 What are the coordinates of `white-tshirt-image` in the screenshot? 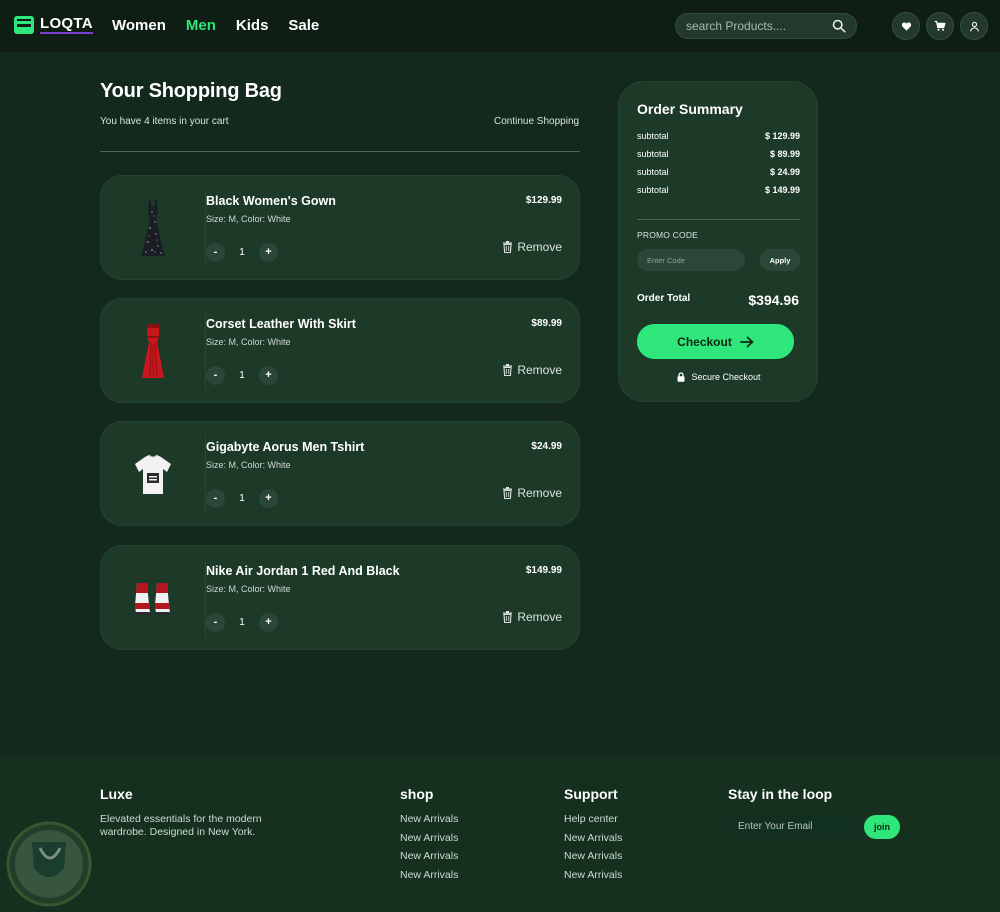 It's located at (153, 474).